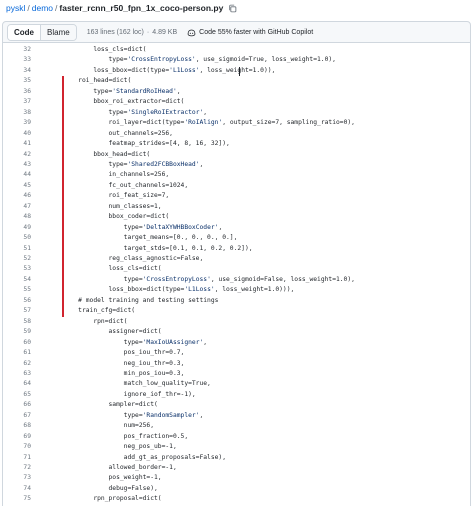 The image size is (474, 506). I want to click on line-number: 65, so click(17, 395).